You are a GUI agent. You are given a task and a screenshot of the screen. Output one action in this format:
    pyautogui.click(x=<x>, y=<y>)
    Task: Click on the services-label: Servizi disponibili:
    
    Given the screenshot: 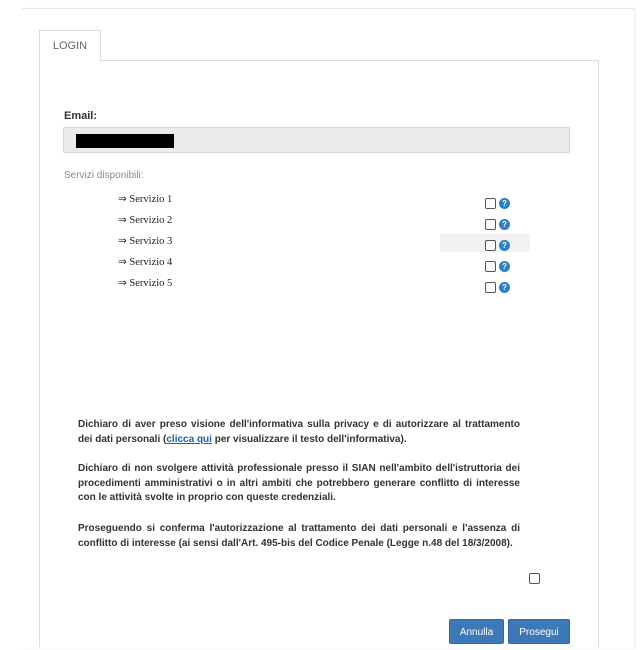 What is the action you would take?
    pyautogui.click(x=104, y=175)
    